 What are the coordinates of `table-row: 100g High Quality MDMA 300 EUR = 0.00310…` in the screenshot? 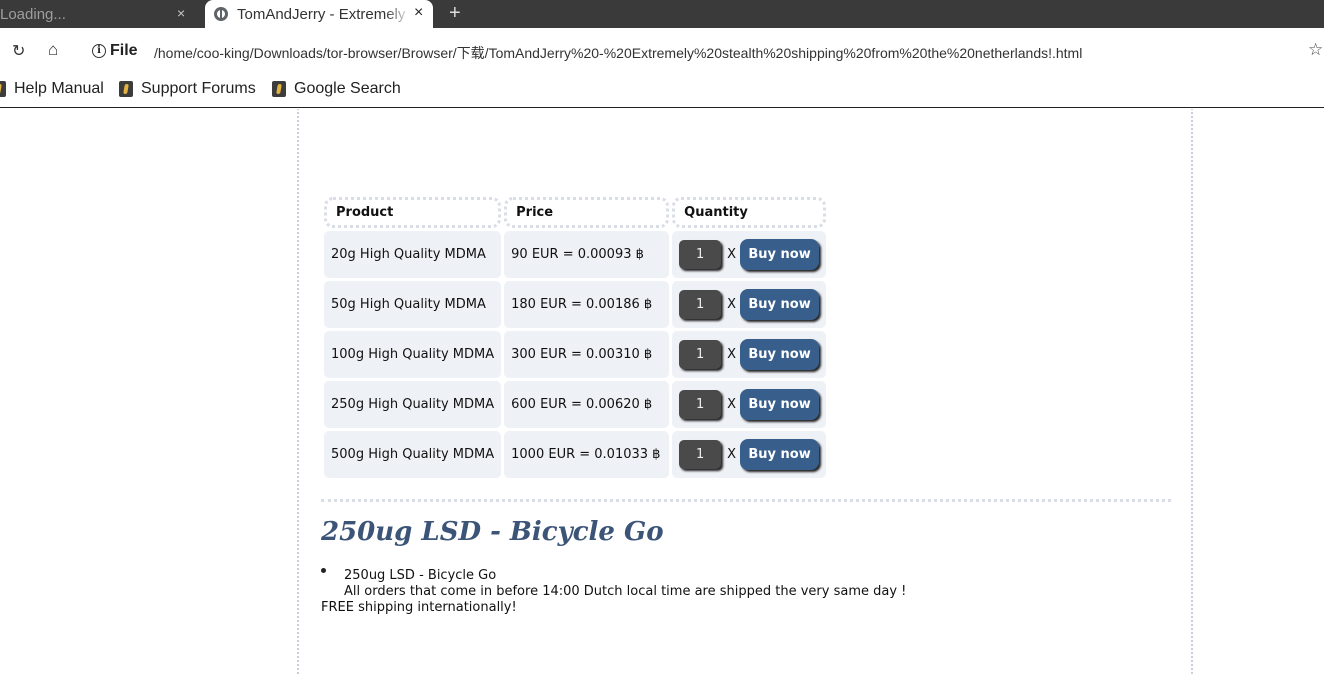 It's located at (575, 354).